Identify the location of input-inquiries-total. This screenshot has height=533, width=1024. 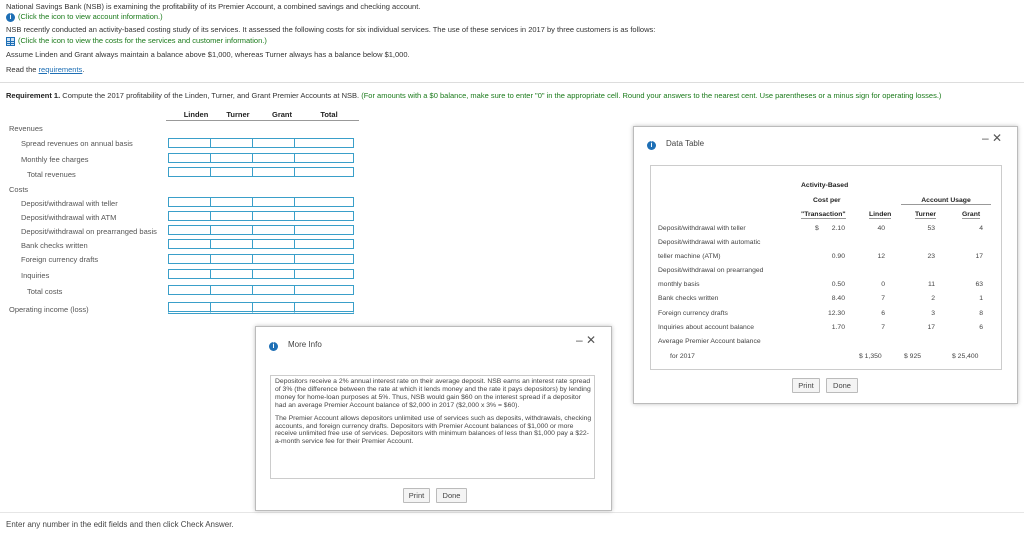
(324, 274).